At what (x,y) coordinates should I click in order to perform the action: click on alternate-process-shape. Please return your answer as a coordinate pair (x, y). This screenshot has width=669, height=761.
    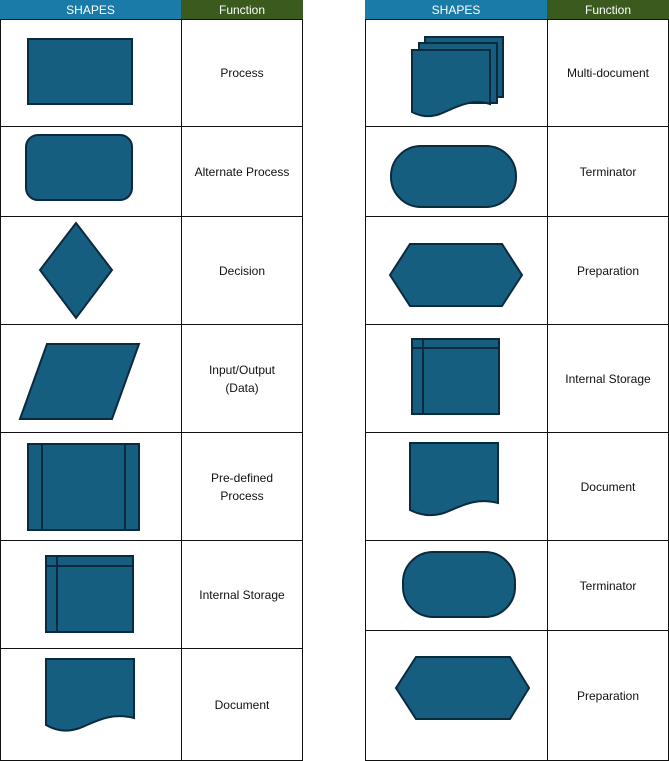
    Looking at the image, I should click on (79, 167).